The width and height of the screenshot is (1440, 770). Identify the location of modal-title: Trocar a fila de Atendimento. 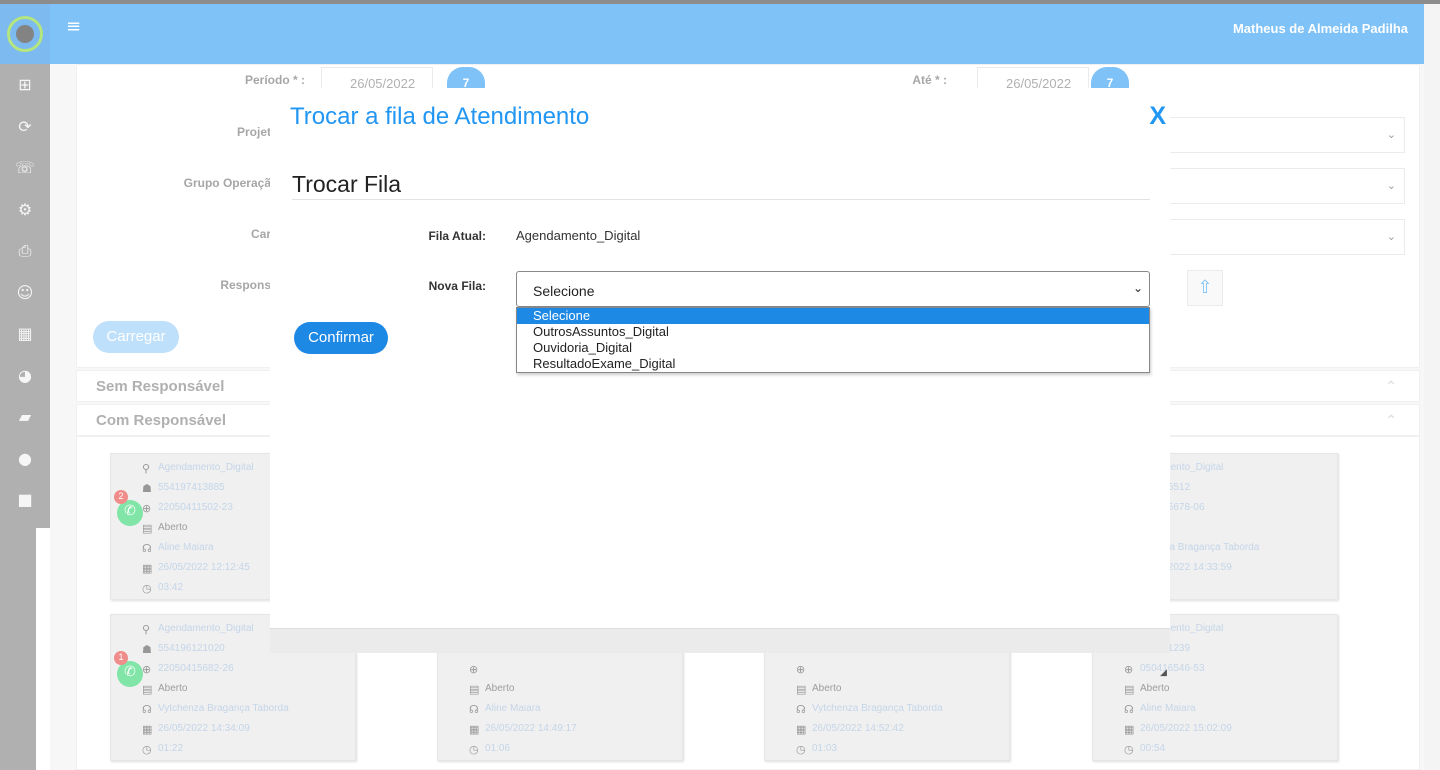
(440, 116).